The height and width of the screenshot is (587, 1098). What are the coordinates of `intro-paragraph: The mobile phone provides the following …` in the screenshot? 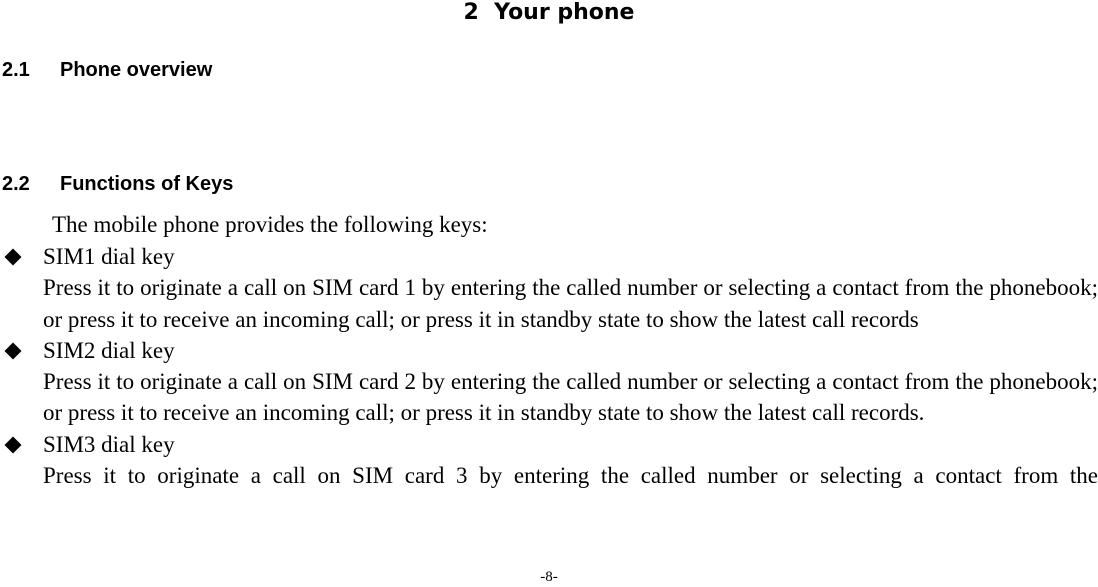 It's located at (270, 224).